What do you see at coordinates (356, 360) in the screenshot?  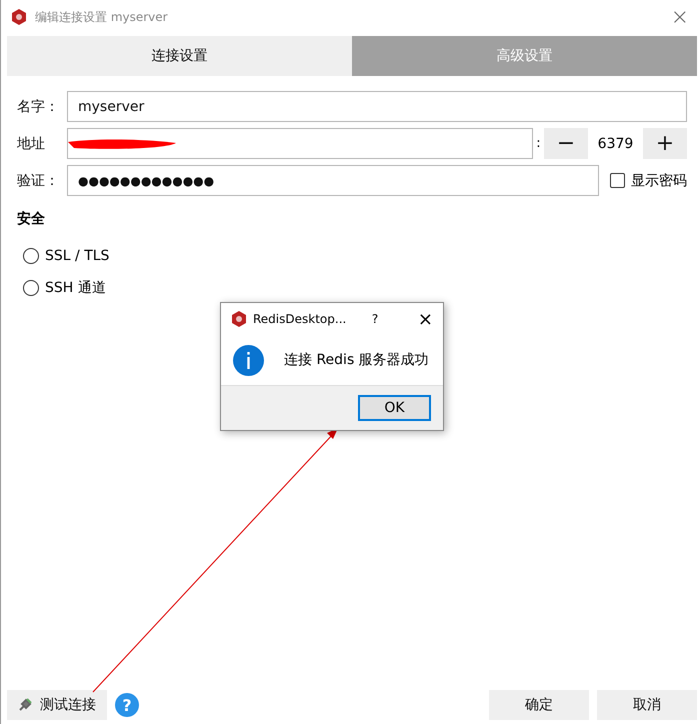 I see `dialog-message: 连接 Redis 服务器成功` at bounding box center [356, 360].